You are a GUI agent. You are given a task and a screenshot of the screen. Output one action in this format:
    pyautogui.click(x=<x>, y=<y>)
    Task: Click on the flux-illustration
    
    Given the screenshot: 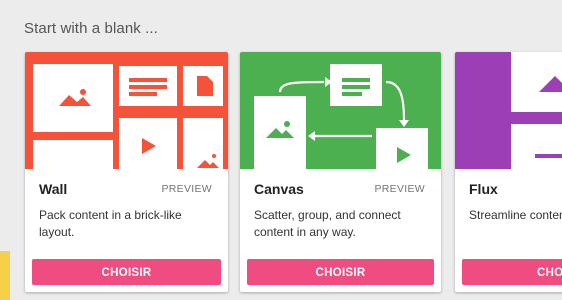 What is the action you would take?
    pyautogui.click(x=508, y=110)
    